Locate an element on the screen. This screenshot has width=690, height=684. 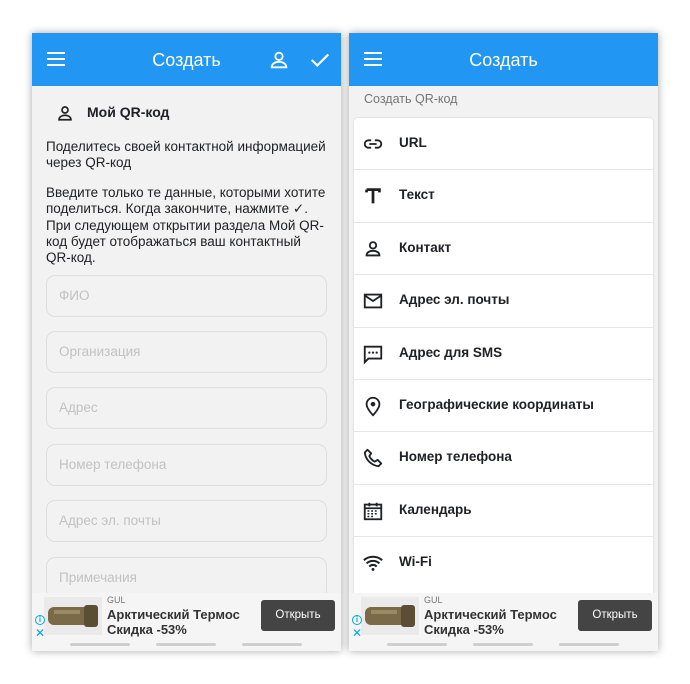
phone-icon is located at coordinates (373, 458).